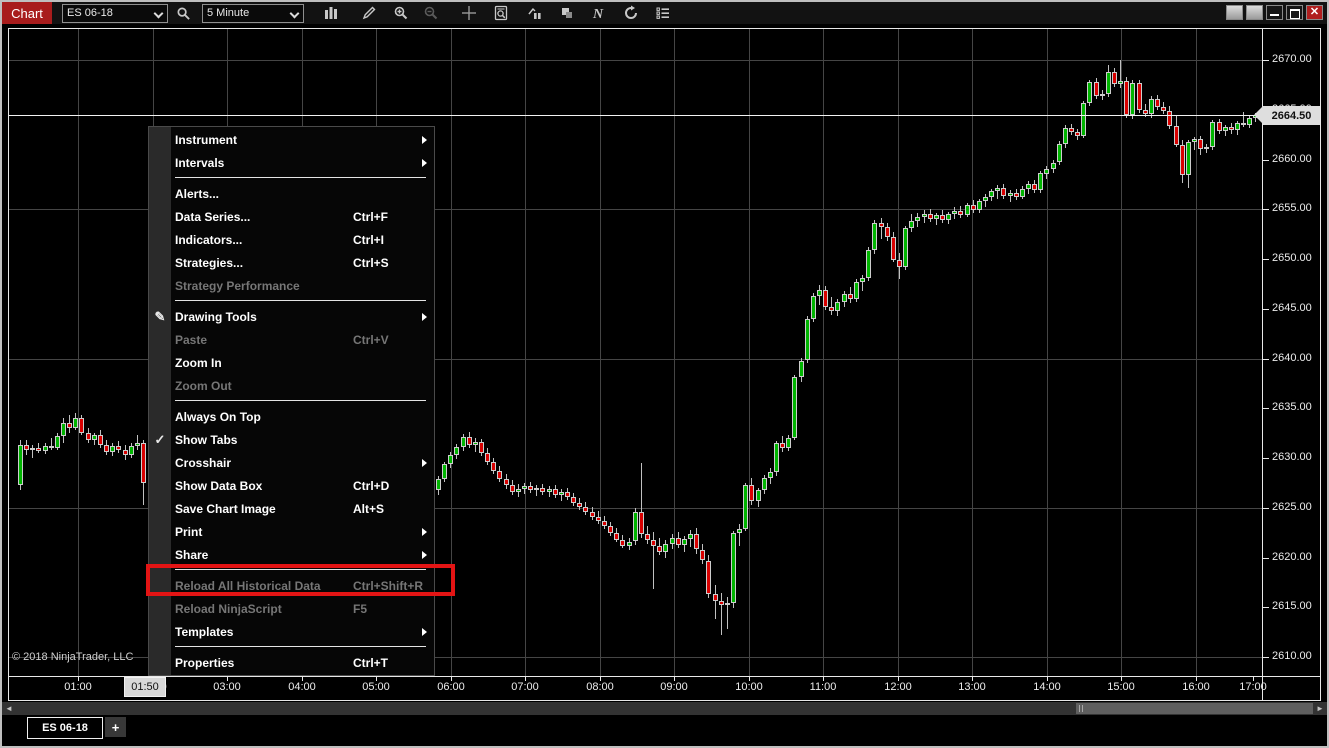  Describe the element at coordinates (1287, 115) in the screenshot. I see `last-price-marker: 2664.50` at that location.